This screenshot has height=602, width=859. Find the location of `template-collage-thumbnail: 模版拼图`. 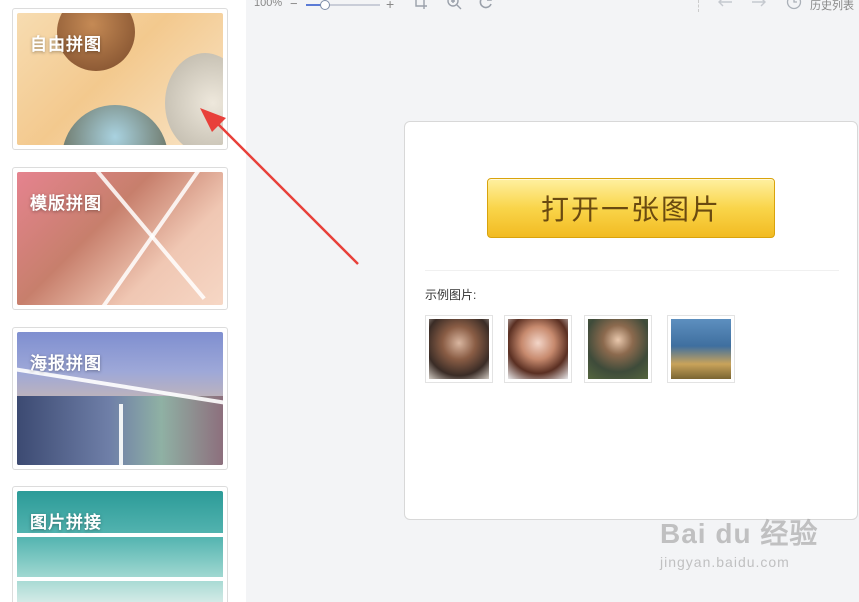

template-collage-thumbnail: 模版拼图 is located at coordinates (120, 238).